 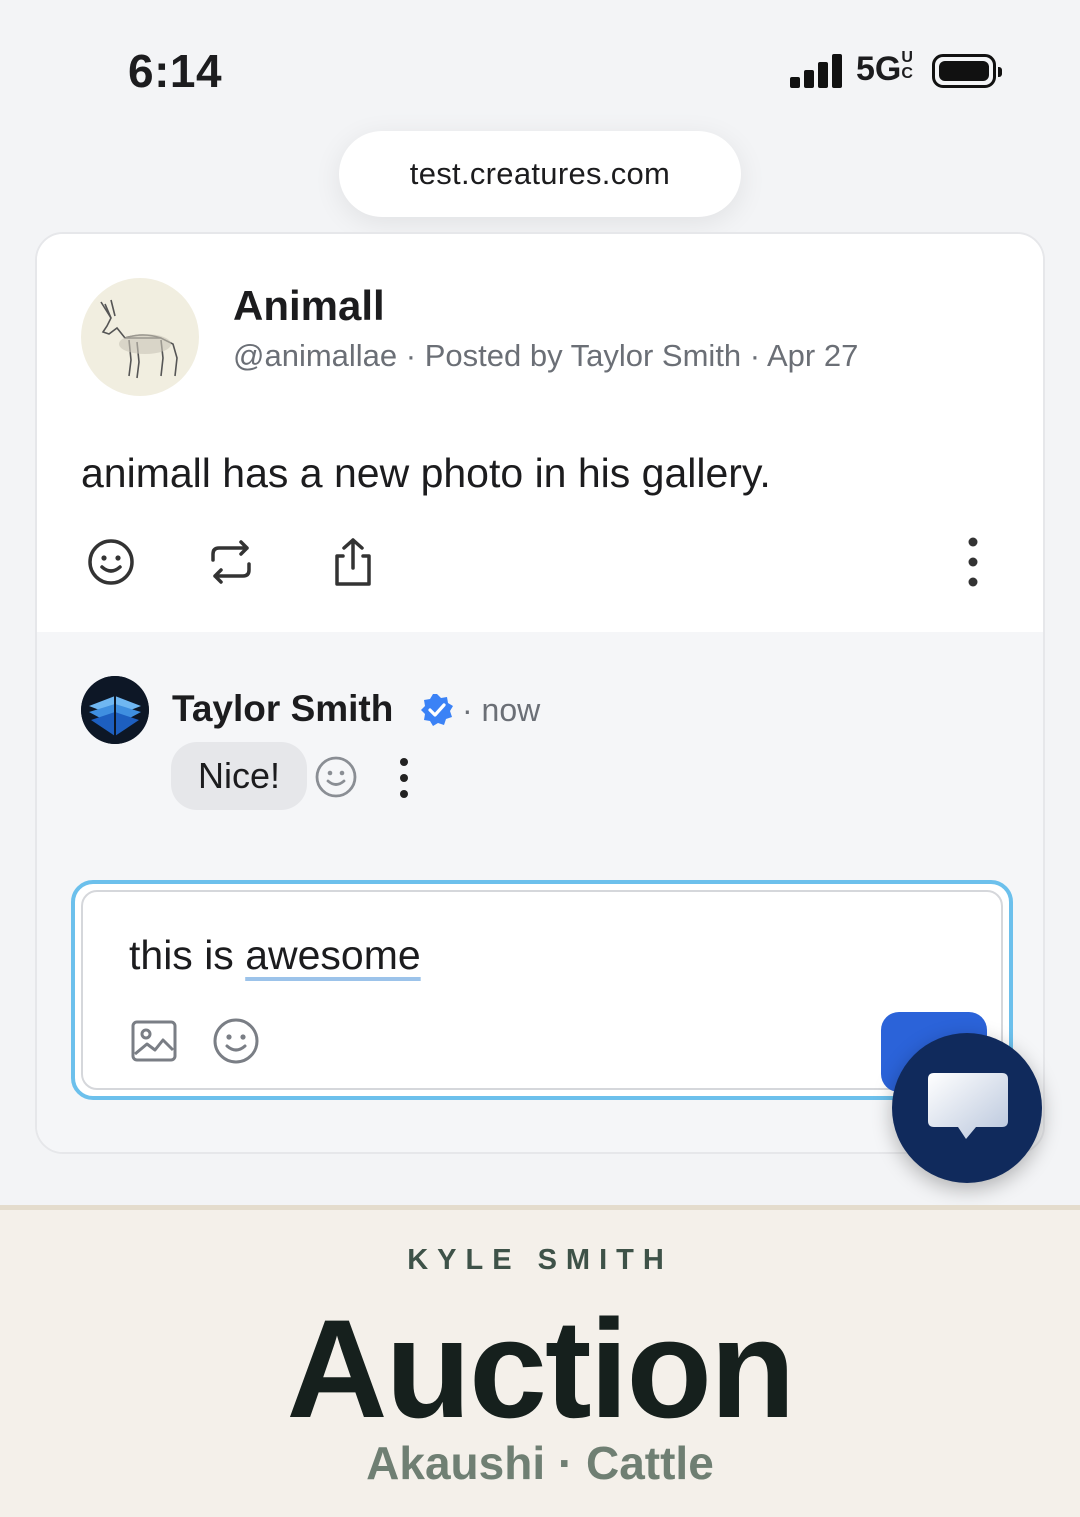 What do you see at coordinates (540, 1368) in the screenshot?
I see `auction-title: Auction` at bounding box center [540, 1368].